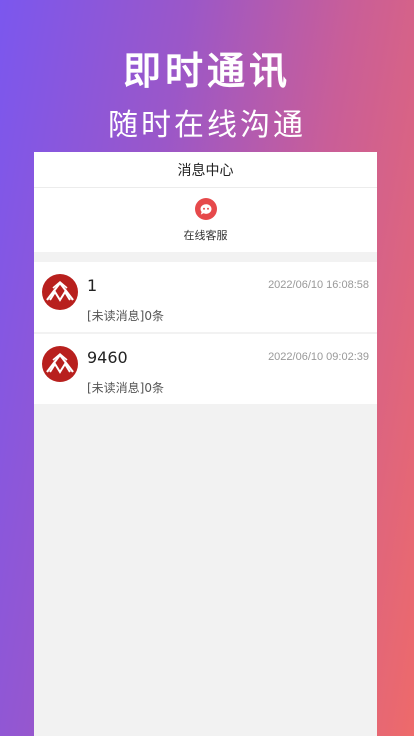  What do you see at coordinates (205, 370) in the screenshot?
I see `conversation-item: 9460 2022/06/10 09:02:39 [未读消息]0条` at bounding box center [205, 370].